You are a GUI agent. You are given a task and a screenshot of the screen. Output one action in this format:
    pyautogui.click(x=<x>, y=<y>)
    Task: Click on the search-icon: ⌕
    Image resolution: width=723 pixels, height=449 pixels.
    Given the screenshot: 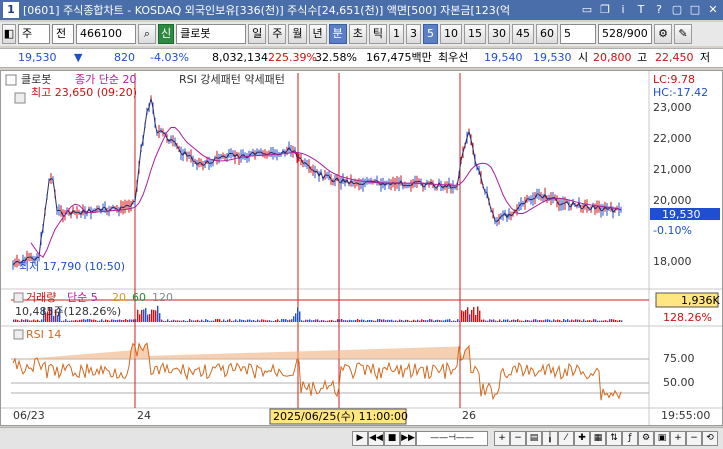 What is the action you would take?
    pyautogui.click(x=147, y=34)
    